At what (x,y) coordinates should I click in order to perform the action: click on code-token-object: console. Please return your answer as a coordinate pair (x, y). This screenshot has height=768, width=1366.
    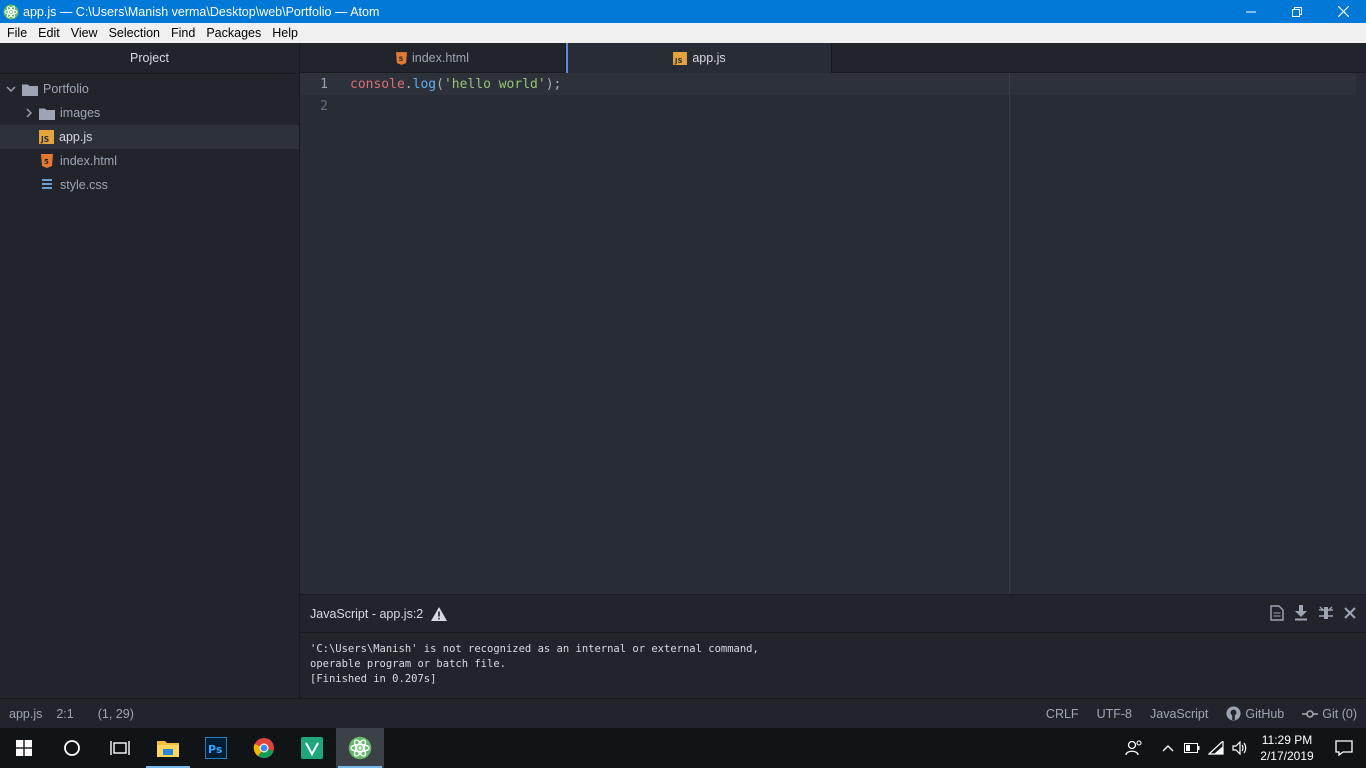
    Looking at the image, I should click on (377, 84).